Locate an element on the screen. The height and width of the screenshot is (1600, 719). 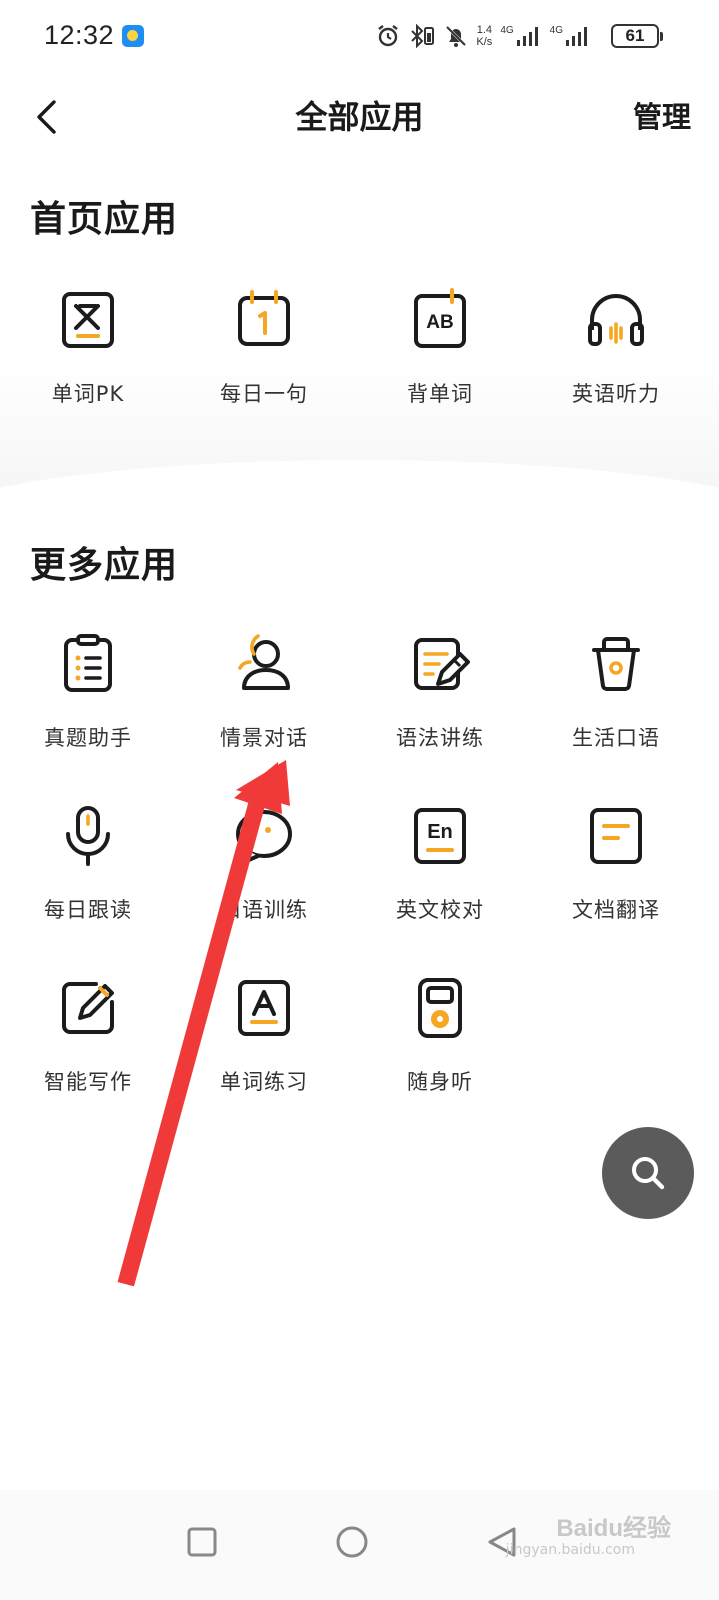
app-daily-shadowing: 每日跟读 is located at coordinates (88, 879).